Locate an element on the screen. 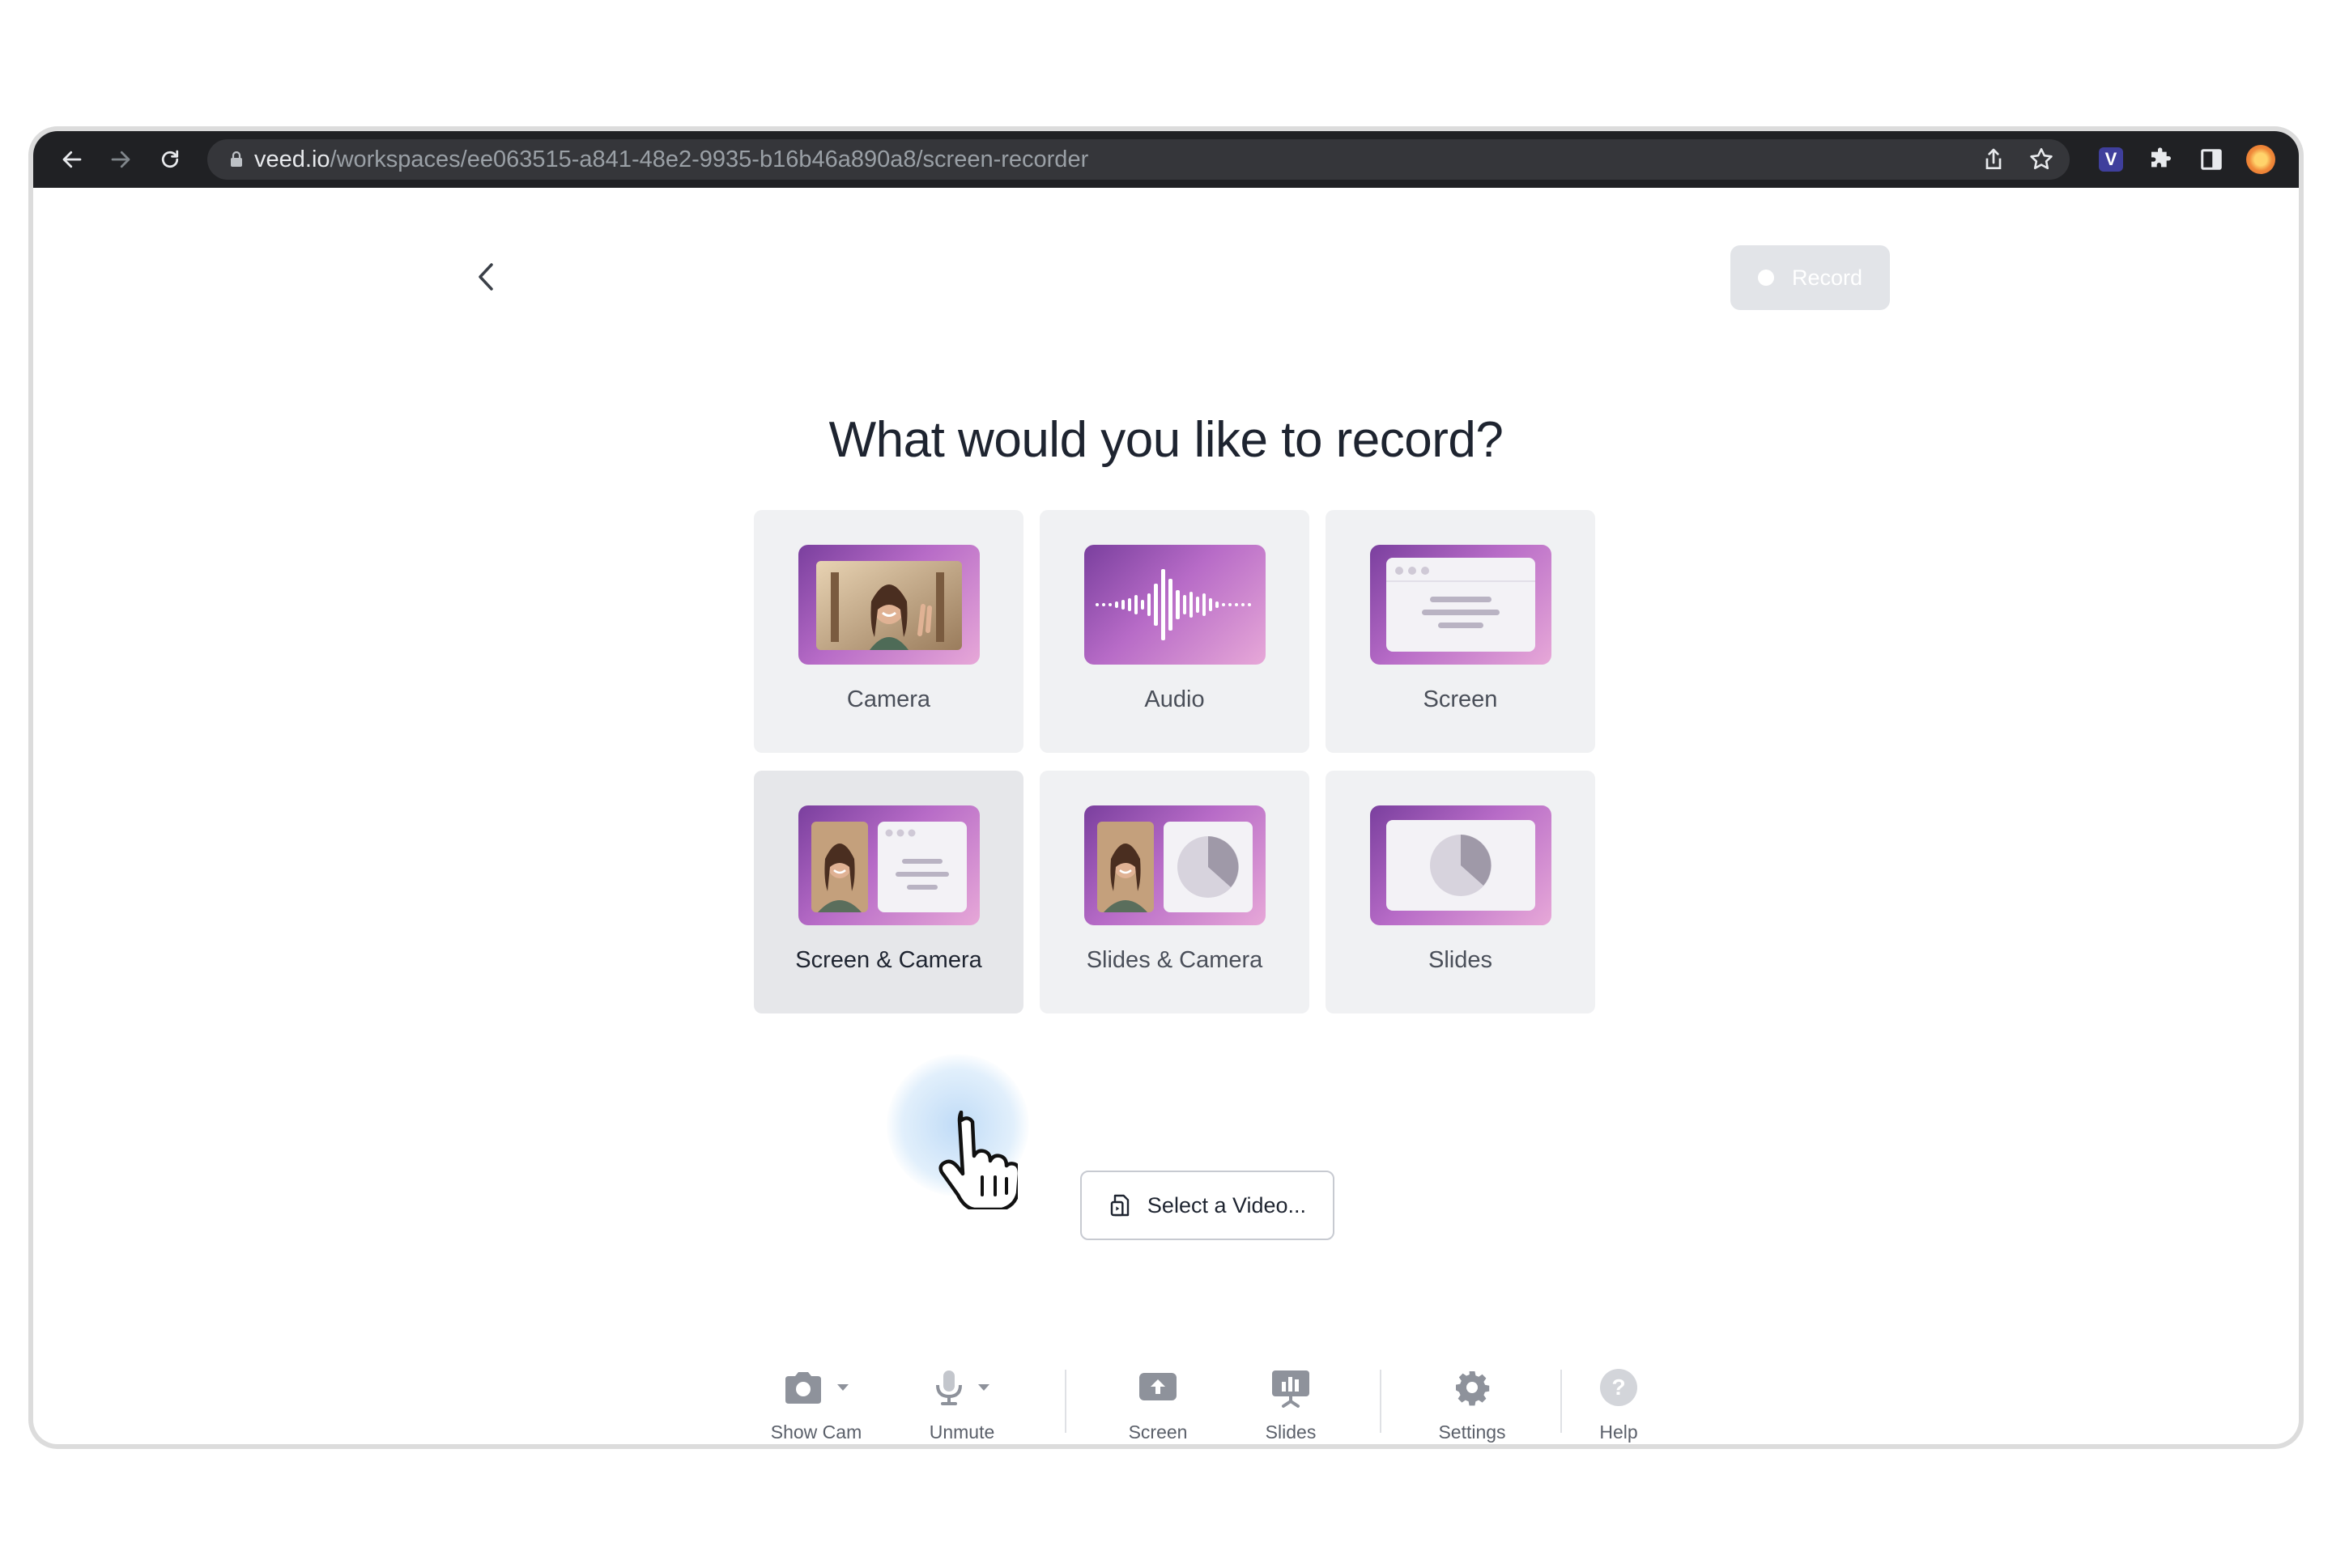 The image size is (2332, 1568). unmute-button: Unmute is located at coordinates (962, 1404).